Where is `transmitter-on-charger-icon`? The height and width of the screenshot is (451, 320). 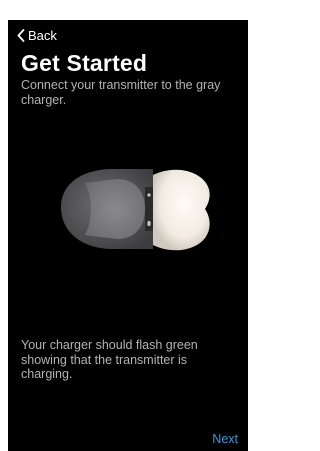
transmitter-on-charger-icon is located at coordinates (135, 210).